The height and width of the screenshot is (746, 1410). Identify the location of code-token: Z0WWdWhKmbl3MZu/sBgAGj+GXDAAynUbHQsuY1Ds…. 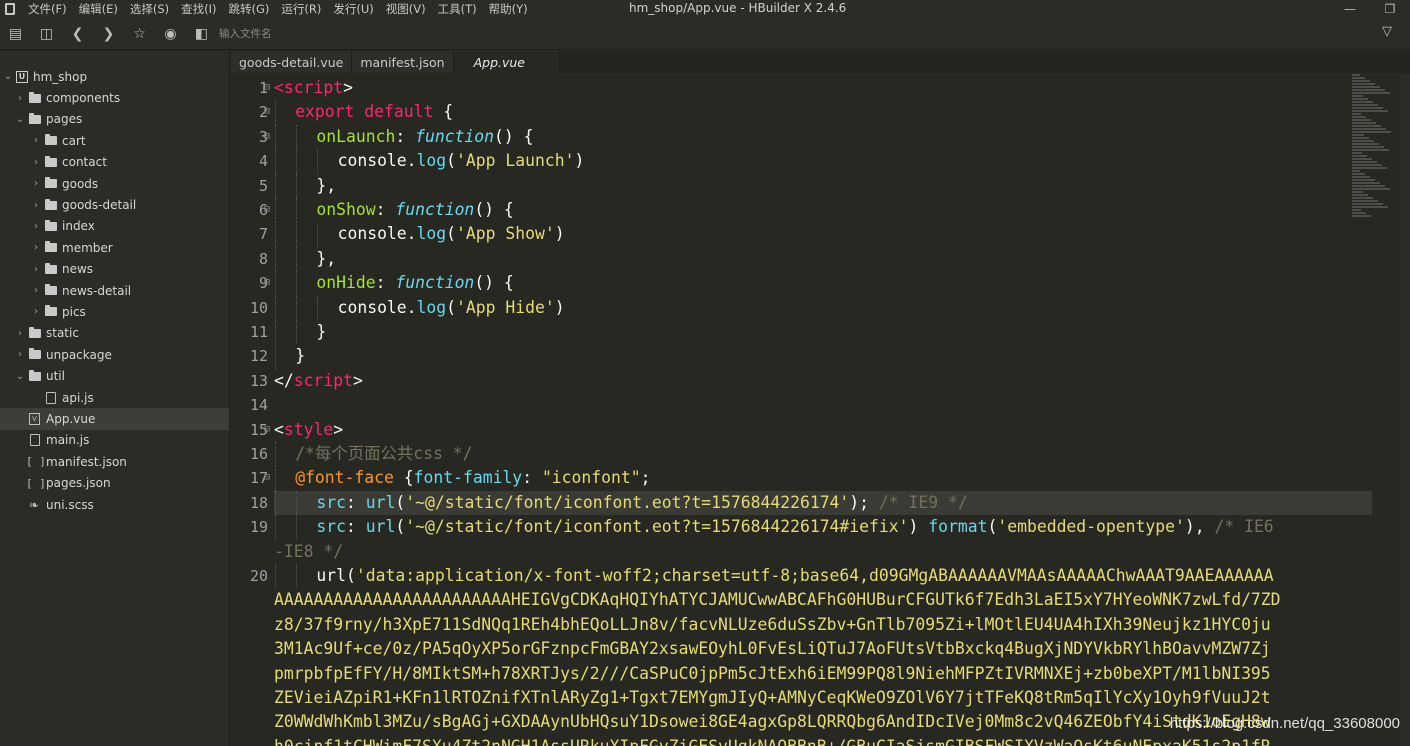
(772, 722).